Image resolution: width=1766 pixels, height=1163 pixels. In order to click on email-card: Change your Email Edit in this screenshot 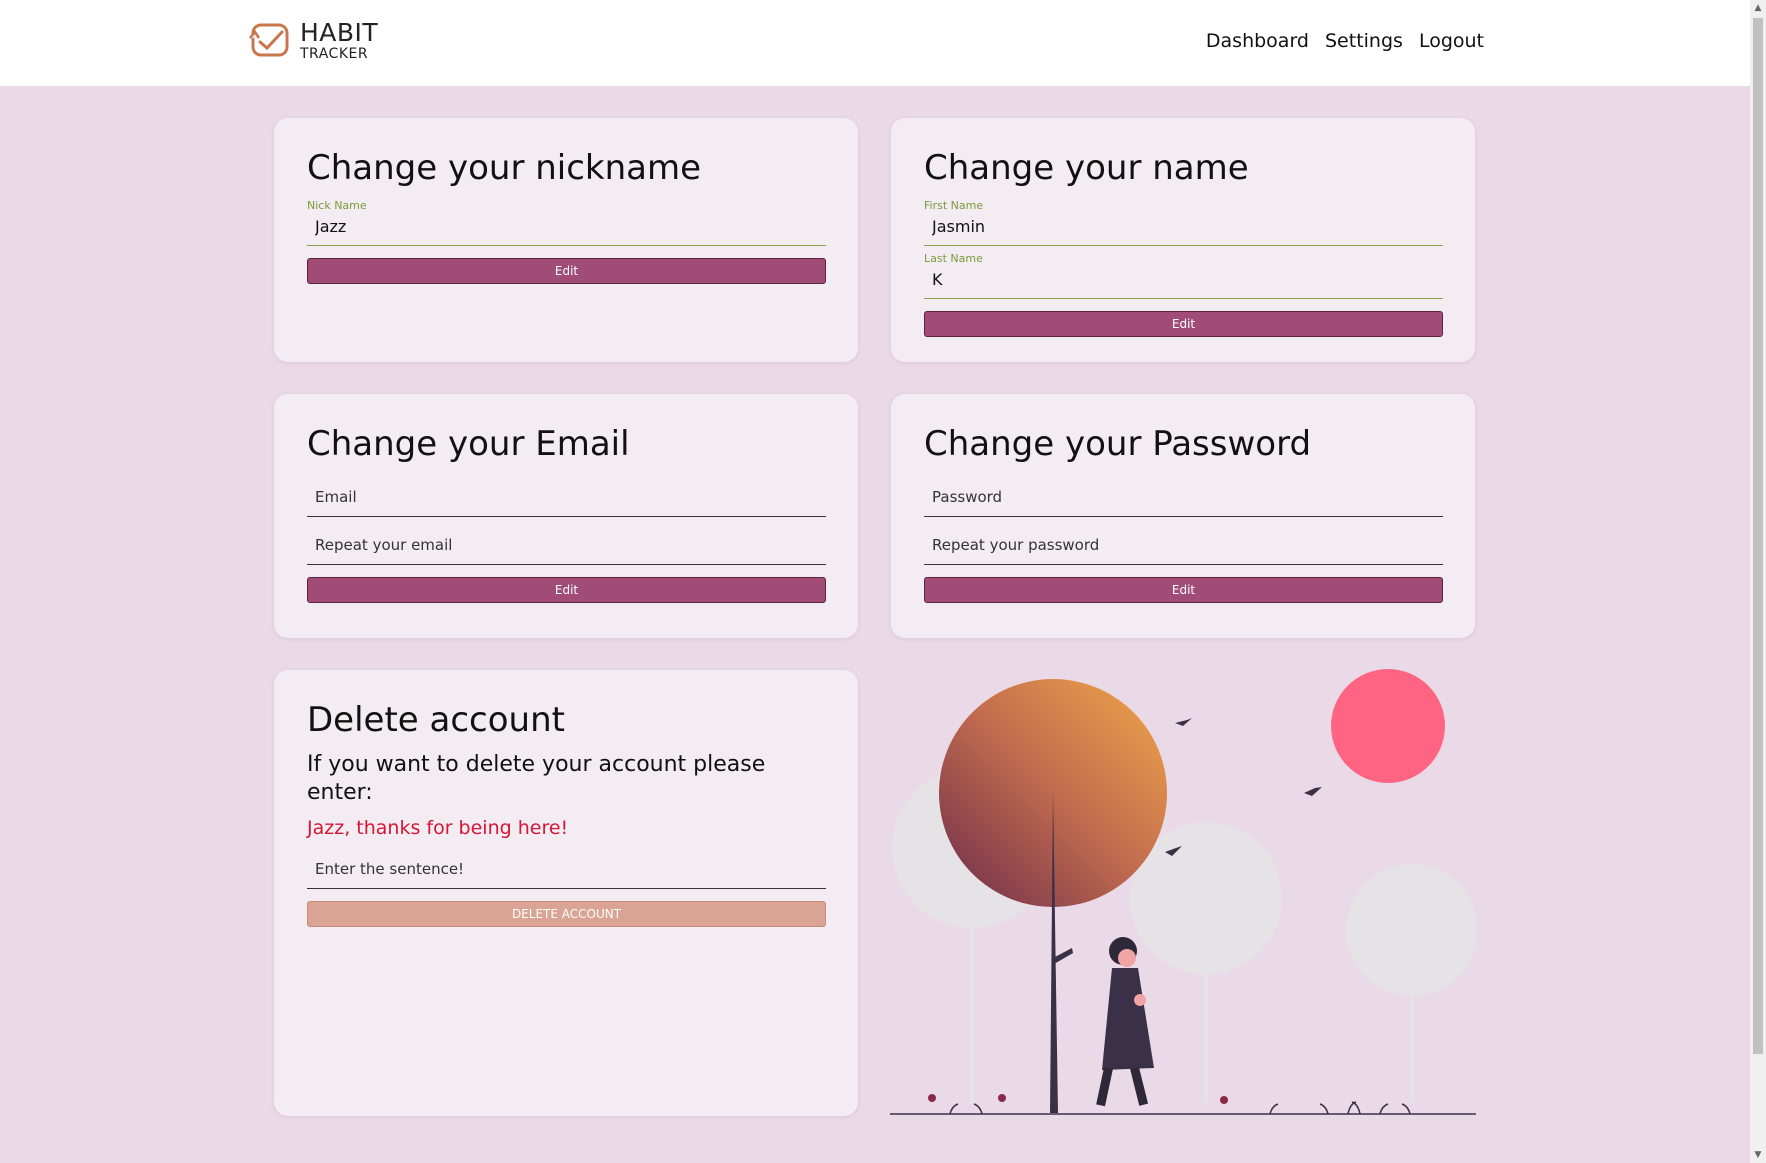, I will do `click(566, 516)`.